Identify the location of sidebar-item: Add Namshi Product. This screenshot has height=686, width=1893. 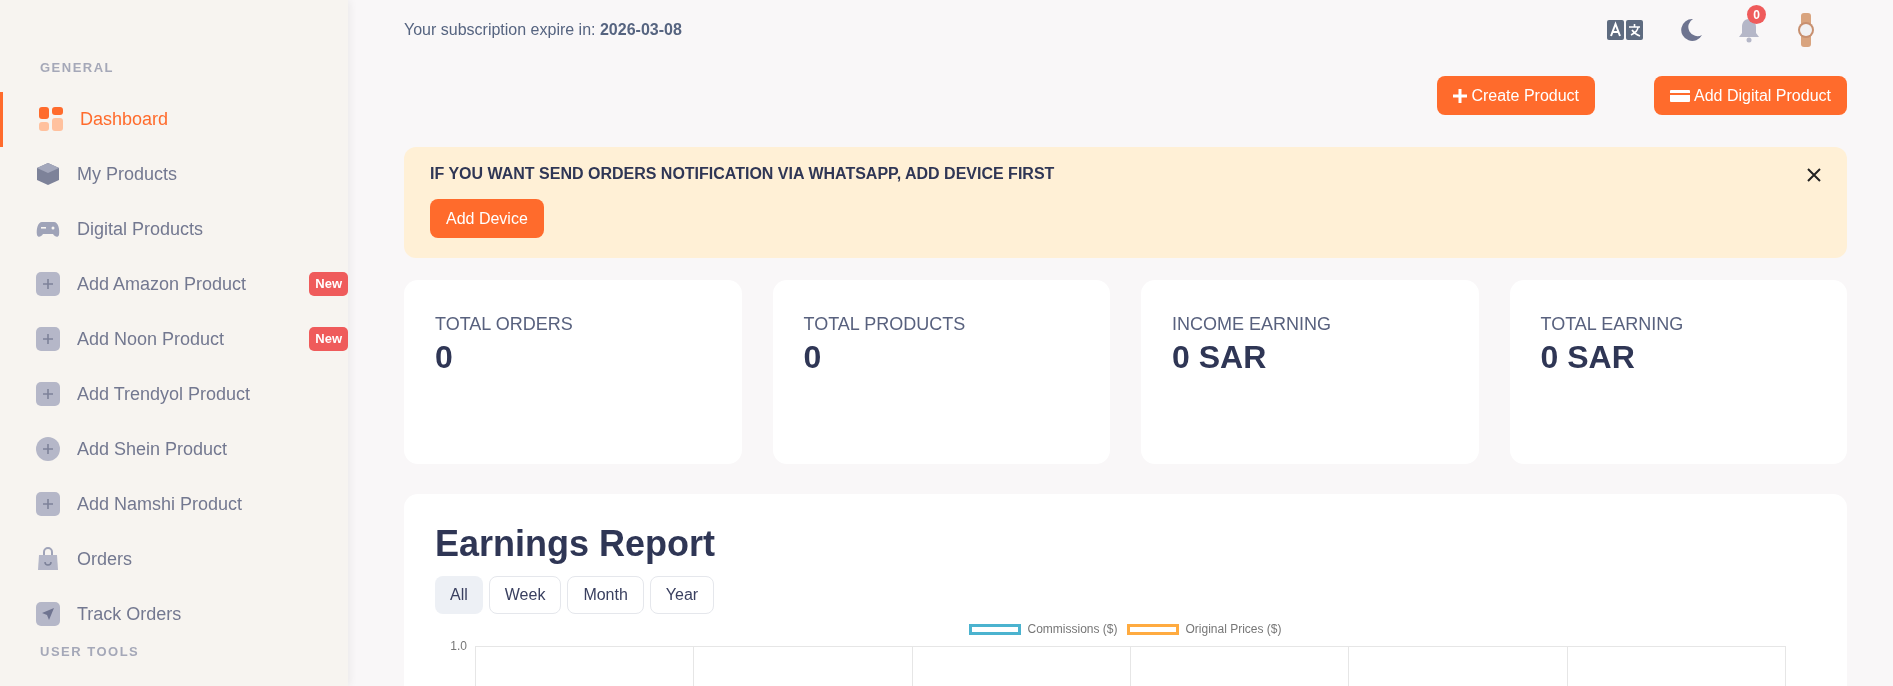
(174, 504).